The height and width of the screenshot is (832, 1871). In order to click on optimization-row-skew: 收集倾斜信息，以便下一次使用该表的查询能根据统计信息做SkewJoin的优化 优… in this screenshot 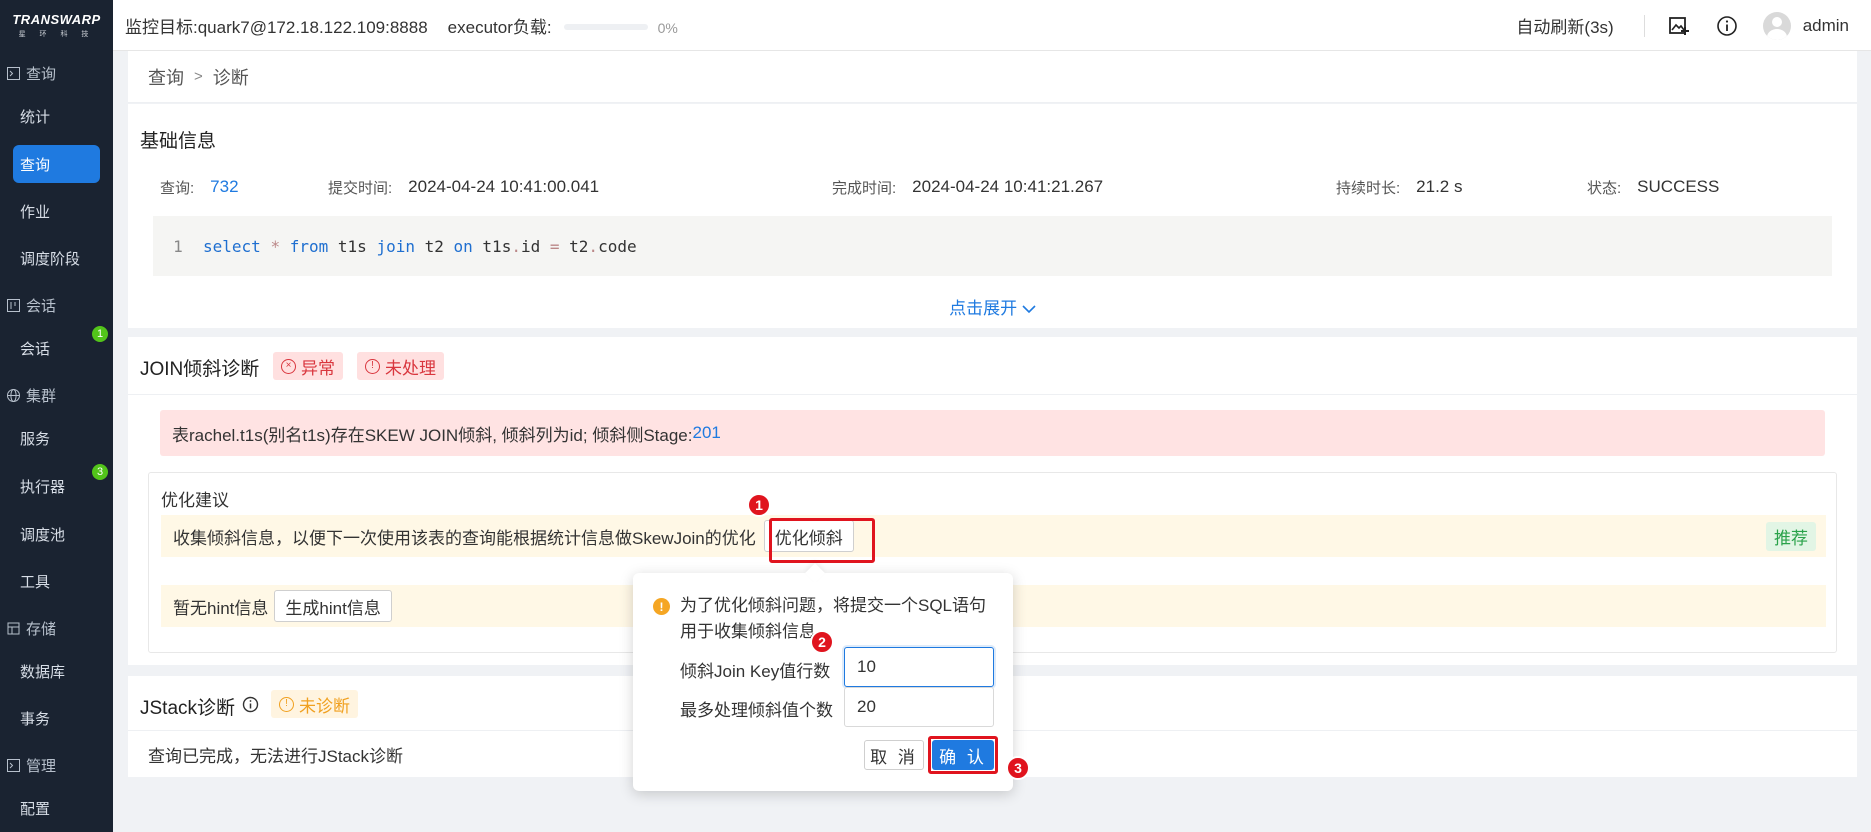, I will do `click(993, 536)`.